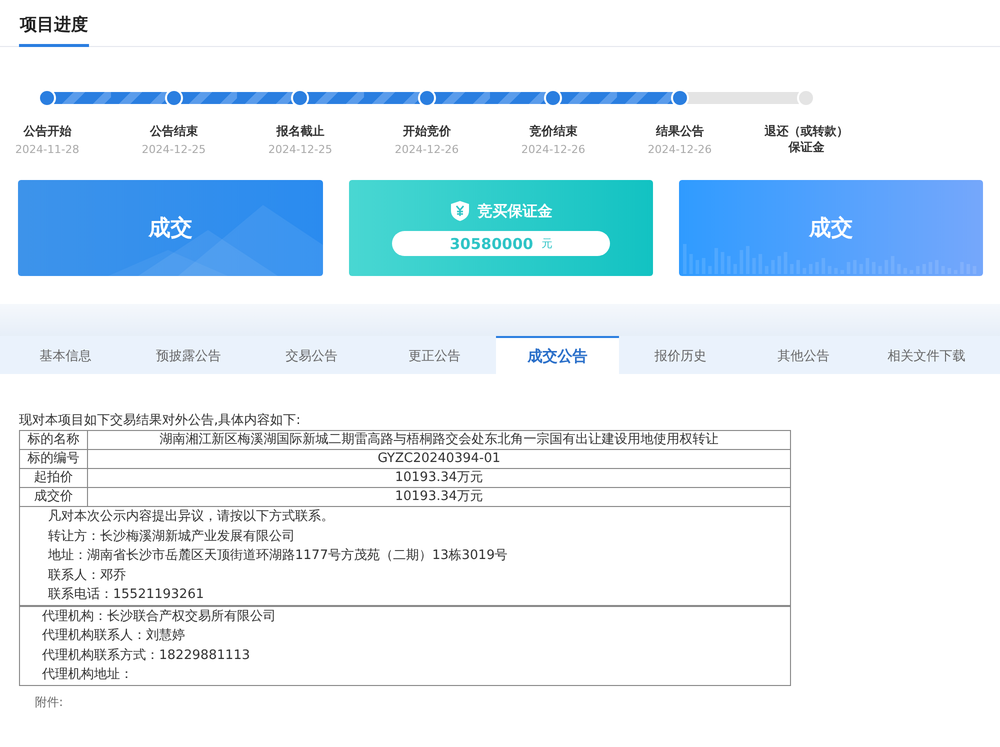 The image size is (1000, 747). What do you see at coordinates (926, 355) in the screenshot?
I see `tab: 相关文件下载` at bounding box center [926, 355].